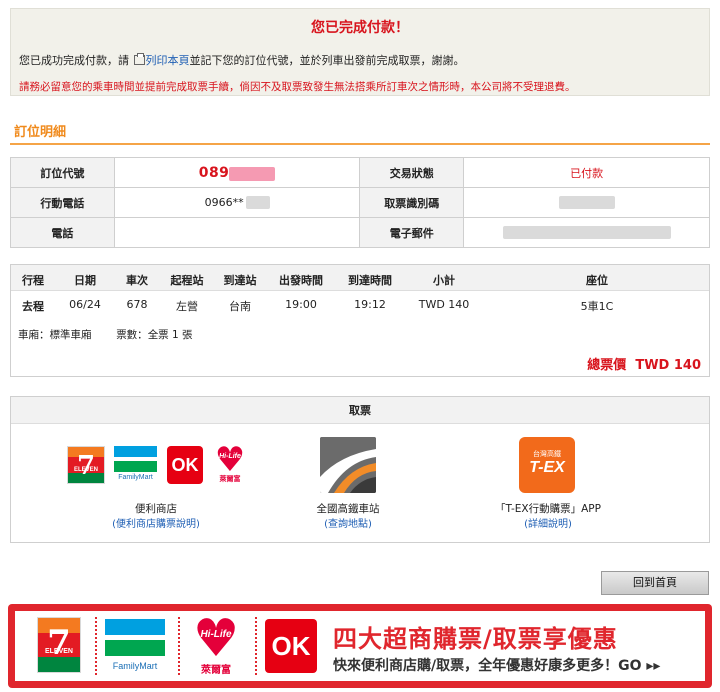 Image resolution: width=720 pixels, height=692 pixels. I want to click on header-journey: 行程, so click(33, 280).